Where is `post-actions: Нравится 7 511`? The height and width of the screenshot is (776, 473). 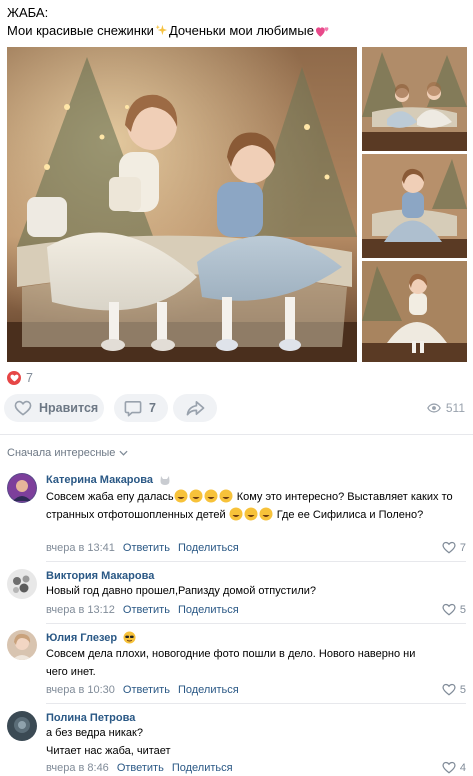 post-actions: Нравится 7 511 is located at coordinates (236, 409).